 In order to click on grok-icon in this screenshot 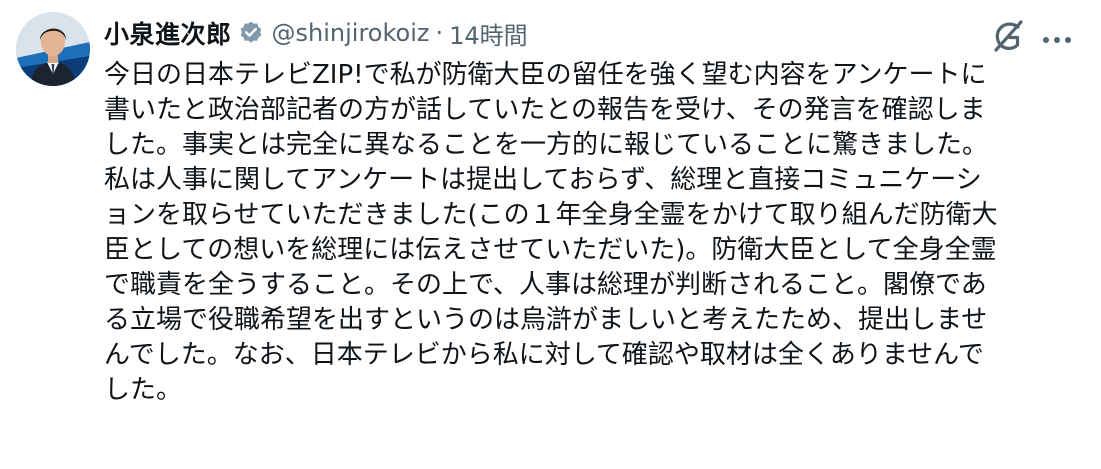, I will do `click(1008, 36)`.